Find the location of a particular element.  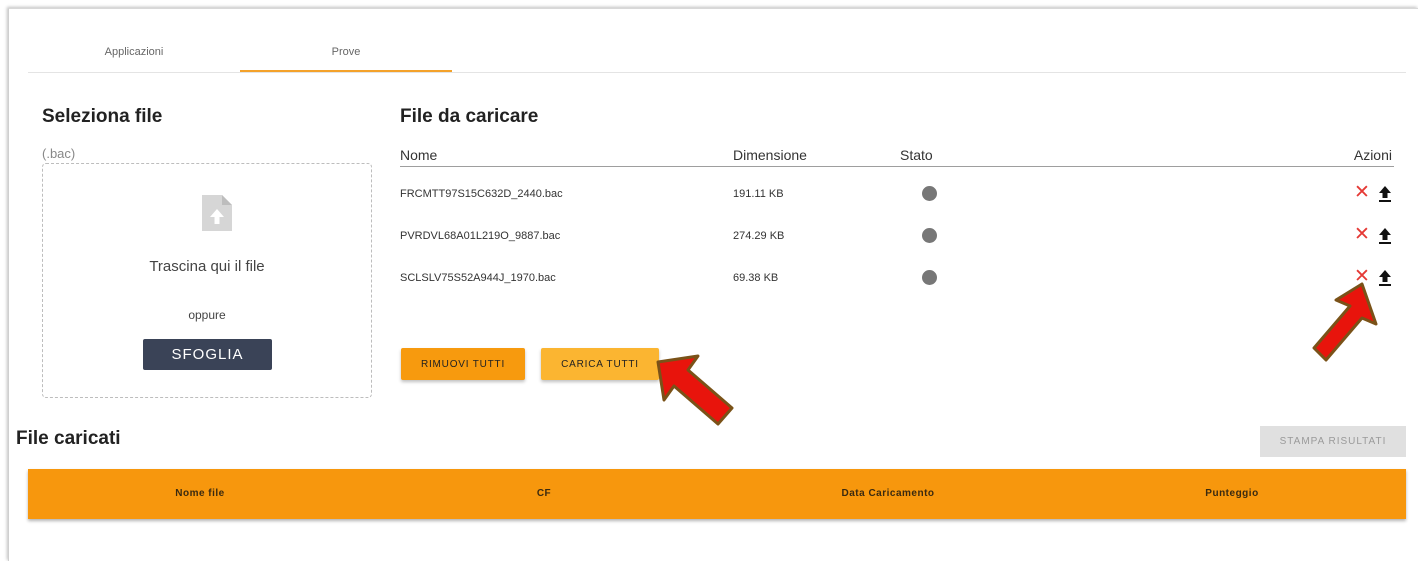

header-divider is located at coordinates (897, 166).